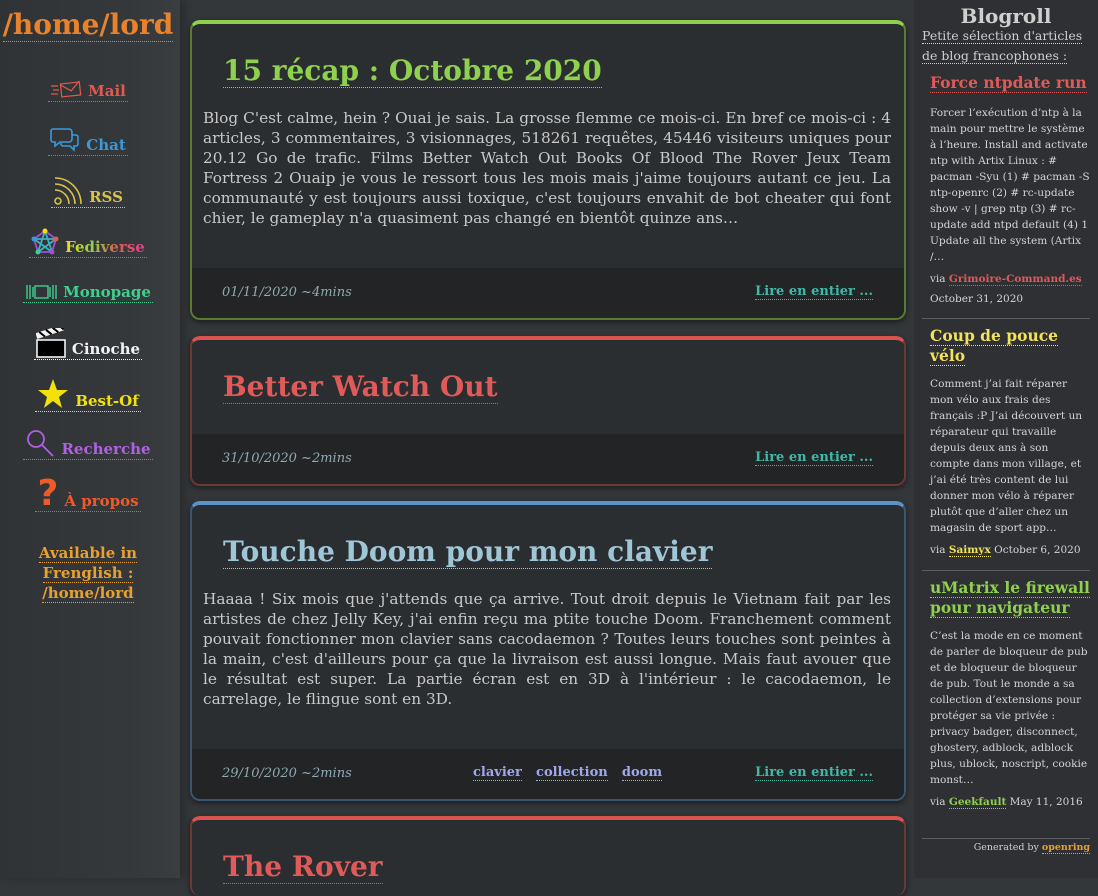 Image resolution: width=1098 pixels, height=896 pixels. What do you see at coordinates (88, 396) in the screenshot?
I see `nav-best-of: Best-Of` at bounding box center [88, 396].